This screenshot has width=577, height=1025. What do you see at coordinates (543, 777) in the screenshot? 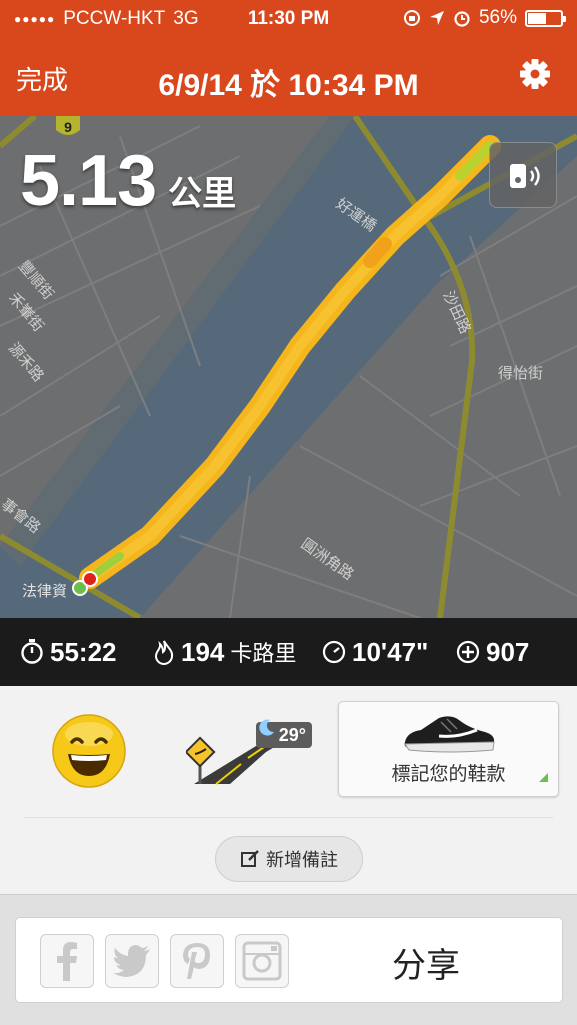
I see `corner-indicator-icon` at bounding box center [543, 777].